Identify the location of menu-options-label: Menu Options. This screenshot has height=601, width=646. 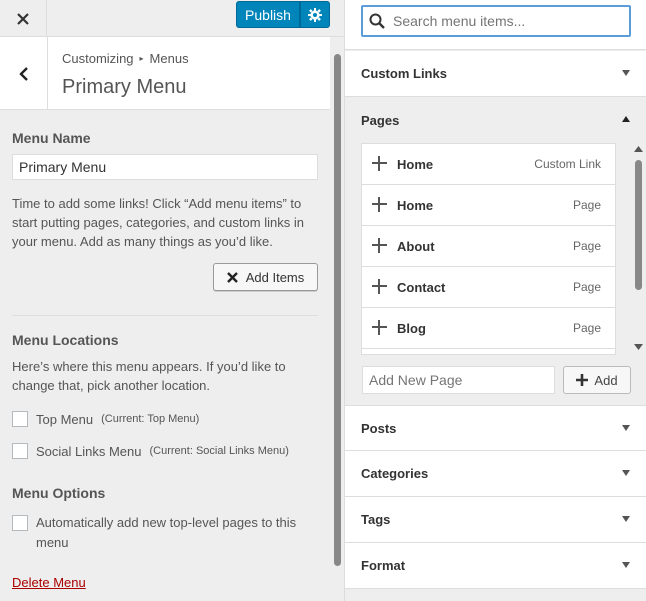
(59, 493).